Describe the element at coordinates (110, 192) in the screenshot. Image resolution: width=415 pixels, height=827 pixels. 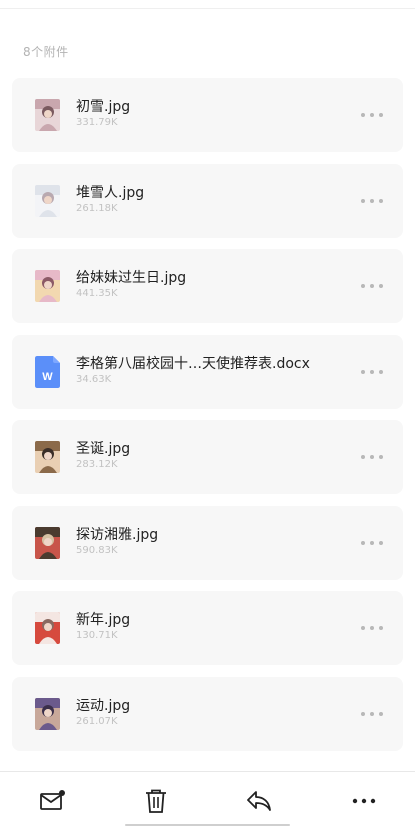
I see `attachment-file-name: 堆雪人.jpg` at that location.